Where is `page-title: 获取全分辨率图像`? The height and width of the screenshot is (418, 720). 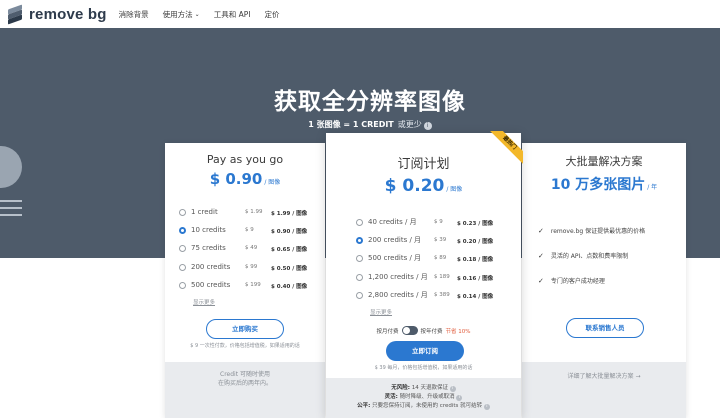 page-title: 获取全分辨率图像 is located at coordinates (370, 102).